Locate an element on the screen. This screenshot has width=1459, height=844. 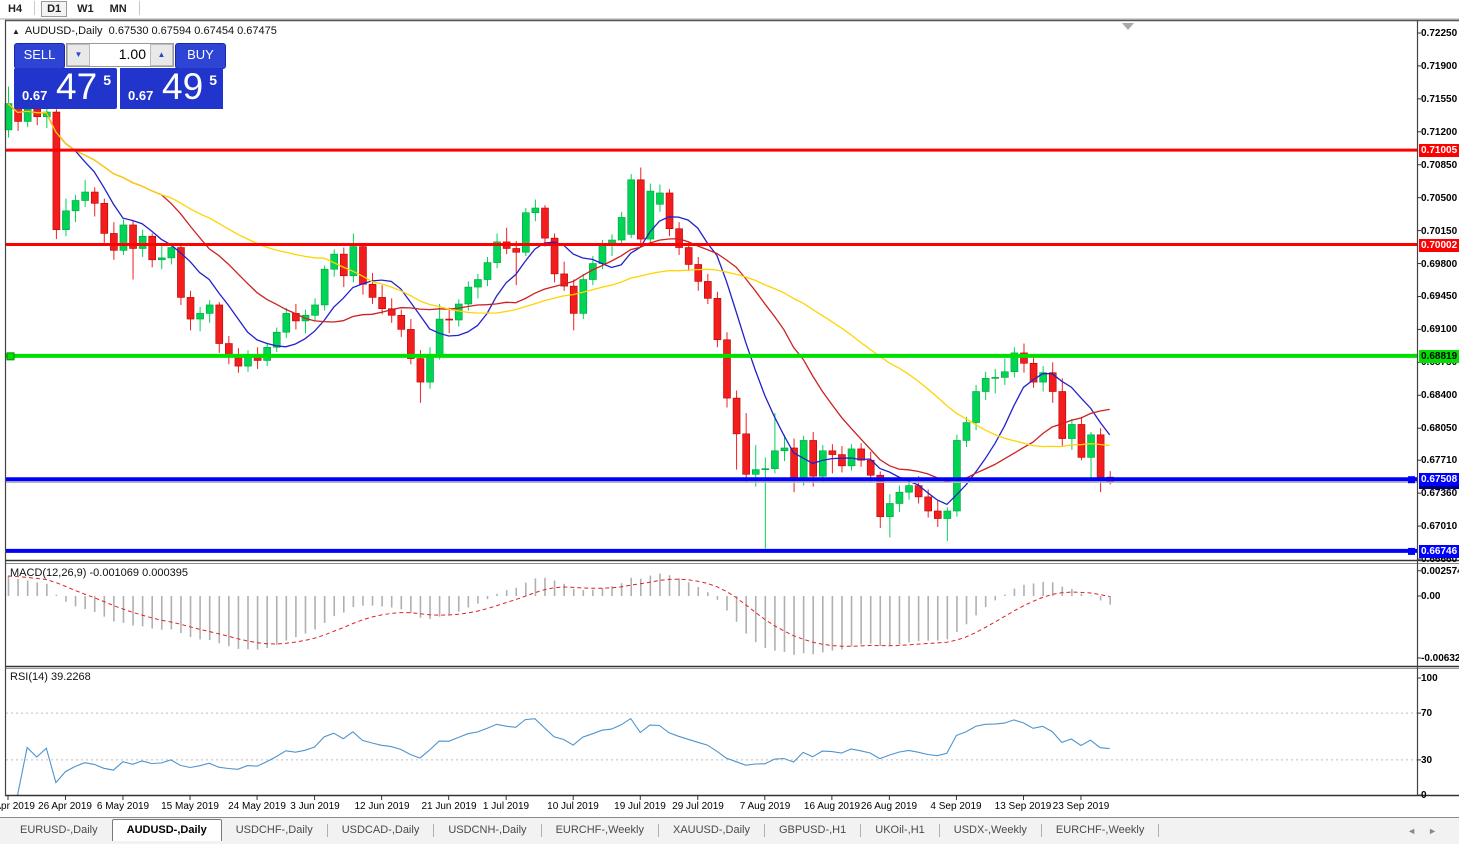
symbol-period-label: AUDUSD-,Daily is located at coordinates (63, 31).